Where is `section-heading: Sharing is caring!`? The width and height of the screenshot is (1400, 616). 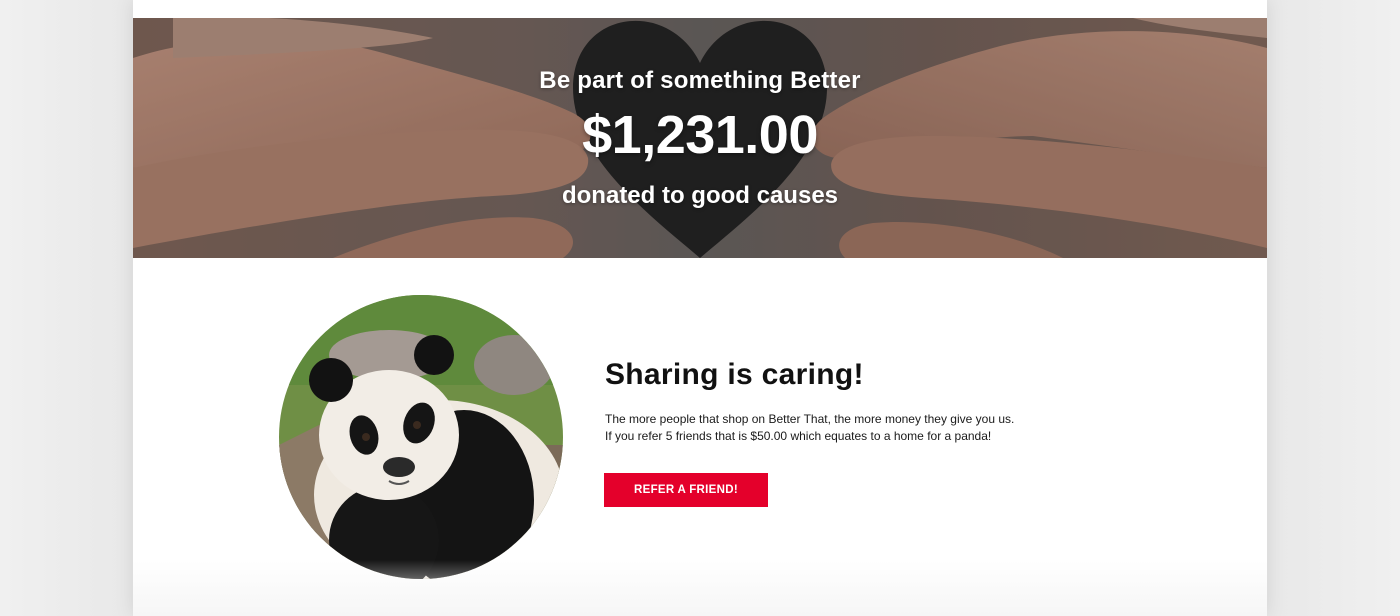
section-heading: Sharing is caring! is located at coordinates (734, 374).